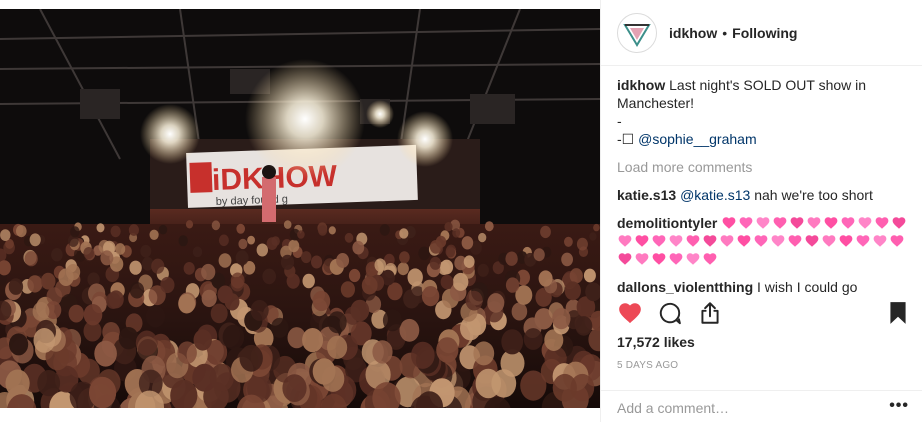 The width and height of the screenshot is (922, 422). What do you see at coordinates (693, 33) in the screenshot?
I see `header-username: idkhow` at bounding box center [693, 33].